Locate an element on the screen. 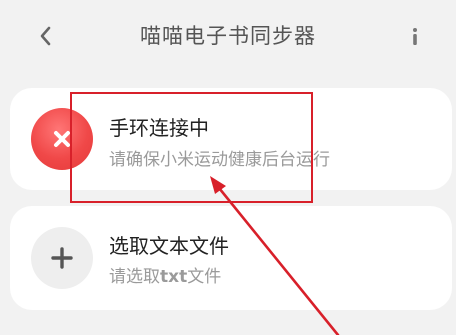 The height and width of the screenshot is (335, 456). select-file-hint: 请选取txt文件 is located at coordinates (165, 274).